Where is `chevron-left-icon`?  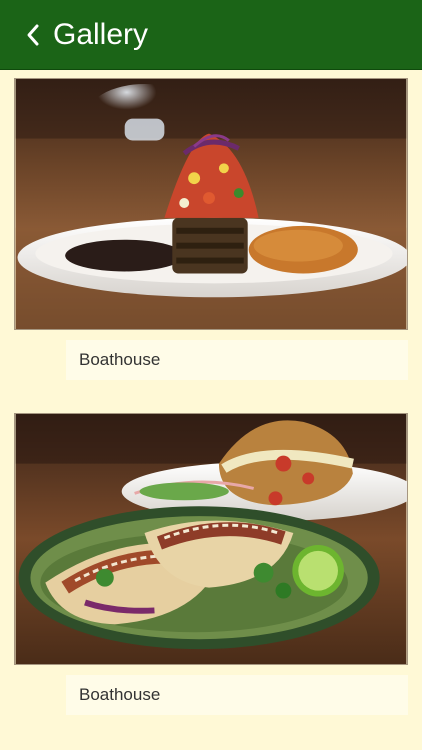 chevron-left-icon is located at coordinates (33, 35).